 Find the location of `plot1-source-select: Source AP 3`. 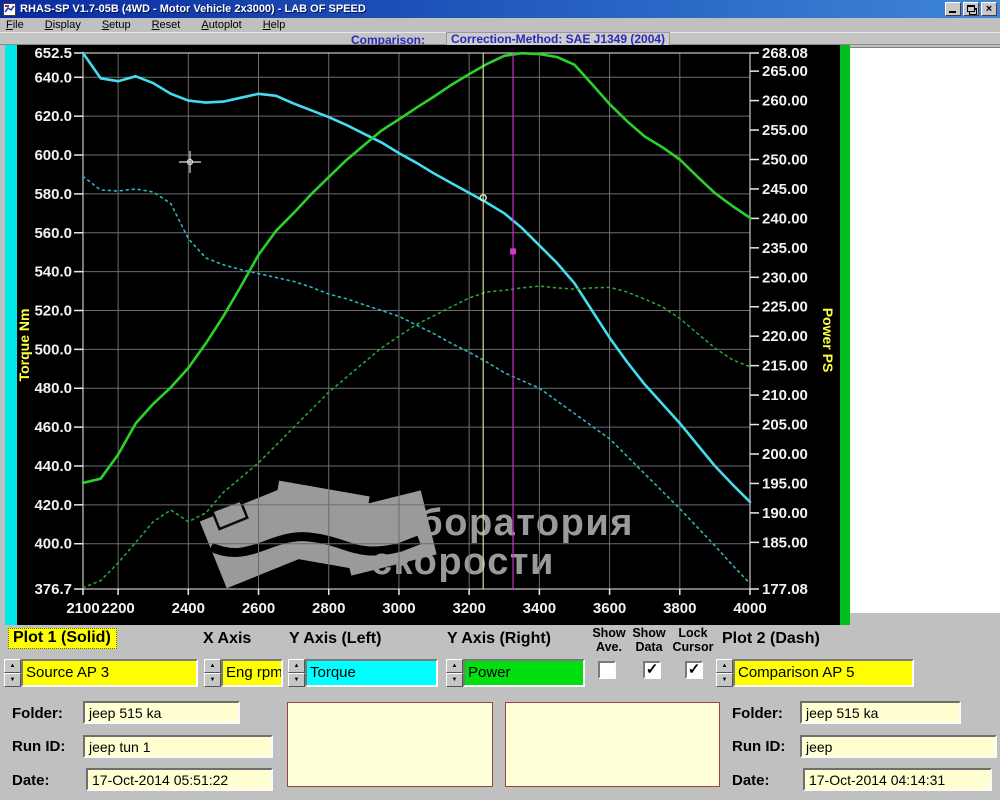

plot1-source-select: Source AP 3 is located at coordinates (109, 673).